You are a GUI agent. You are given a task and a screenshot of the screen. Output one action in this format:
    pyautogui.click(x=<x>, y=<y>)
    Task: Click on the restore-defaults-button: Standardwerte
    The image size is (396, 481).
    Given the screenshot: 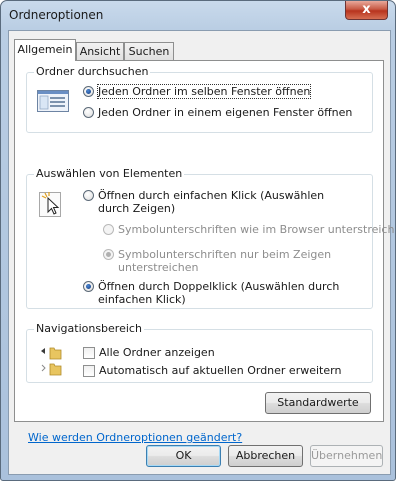 What is the action you would take?
    pyautogui.click(x=318, y=403)
    